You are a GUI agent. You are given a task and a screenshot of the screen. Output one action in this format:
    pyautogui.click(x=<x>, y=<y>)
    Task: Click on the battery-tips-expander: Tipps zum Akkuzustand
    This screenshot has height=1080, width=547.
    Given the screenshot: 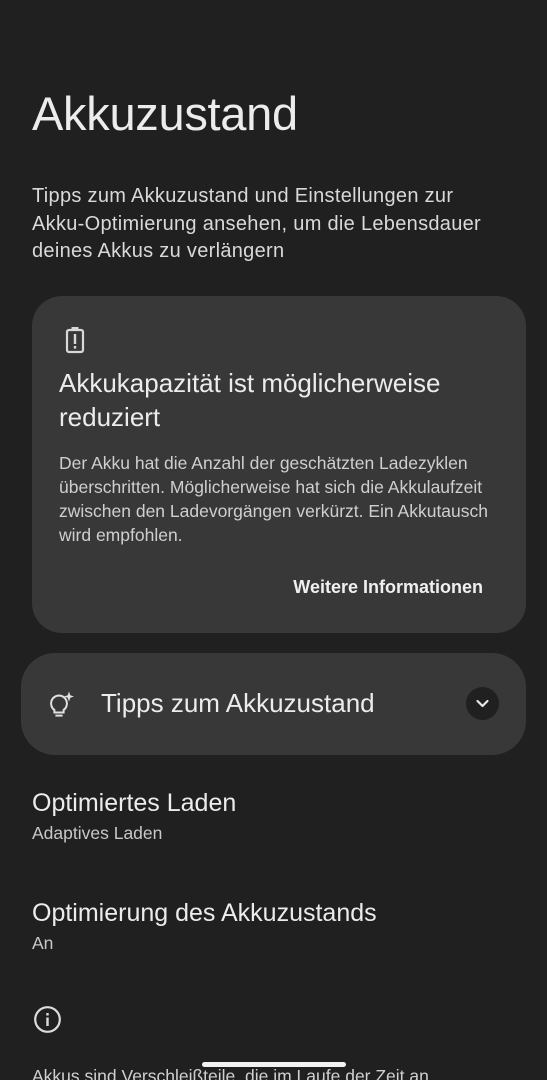 What is the action you would take?
    pyautogui.click(x=273, y=704)
    